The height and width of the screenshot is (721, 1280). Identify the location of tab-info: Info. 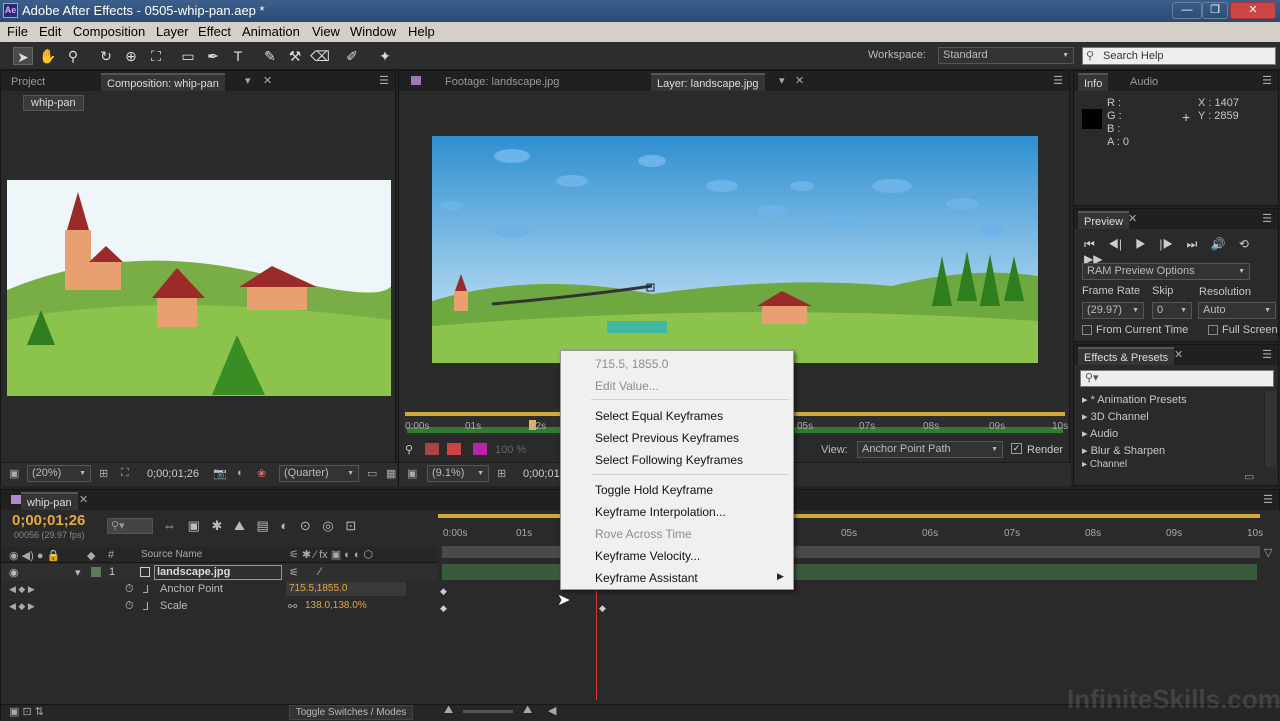
(1093, 82).